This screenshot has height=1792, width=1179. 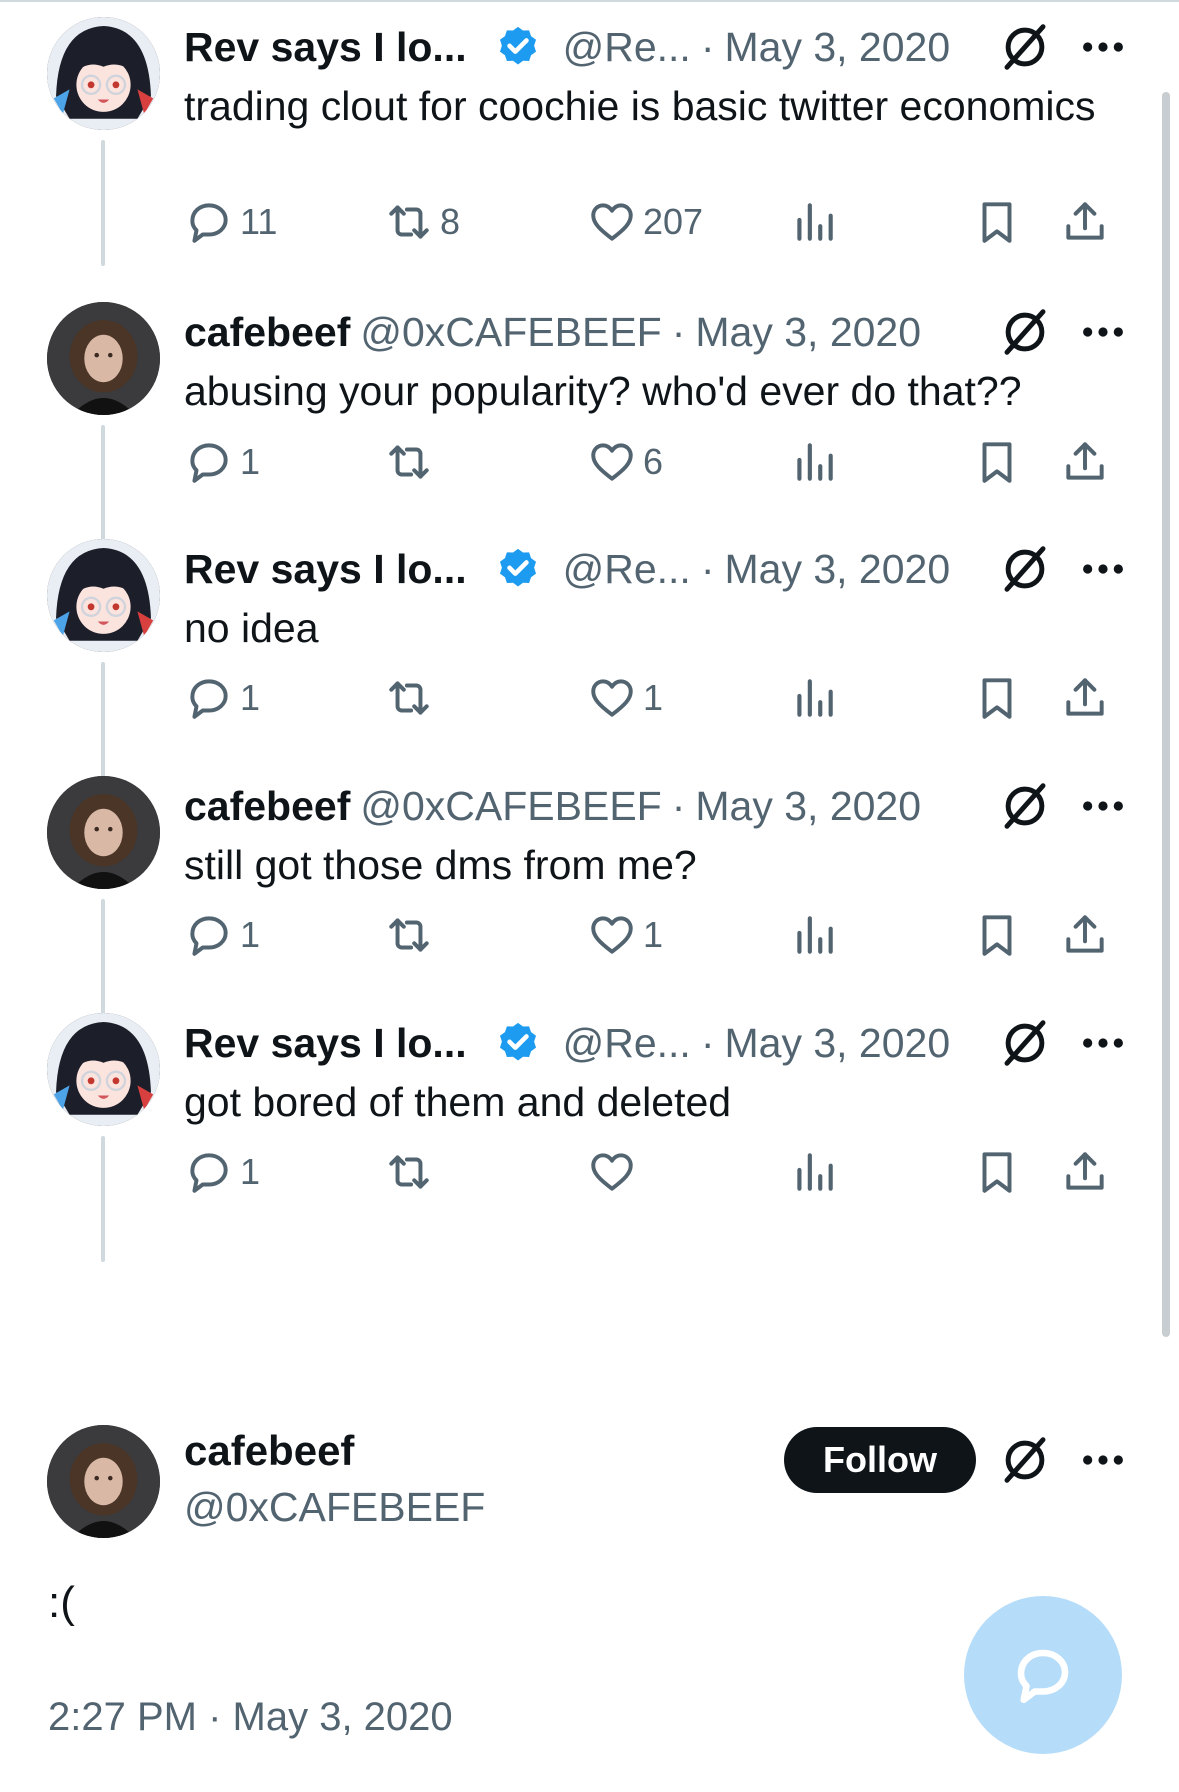 I want to click on like-button: 207, so click(x=645, y=222).